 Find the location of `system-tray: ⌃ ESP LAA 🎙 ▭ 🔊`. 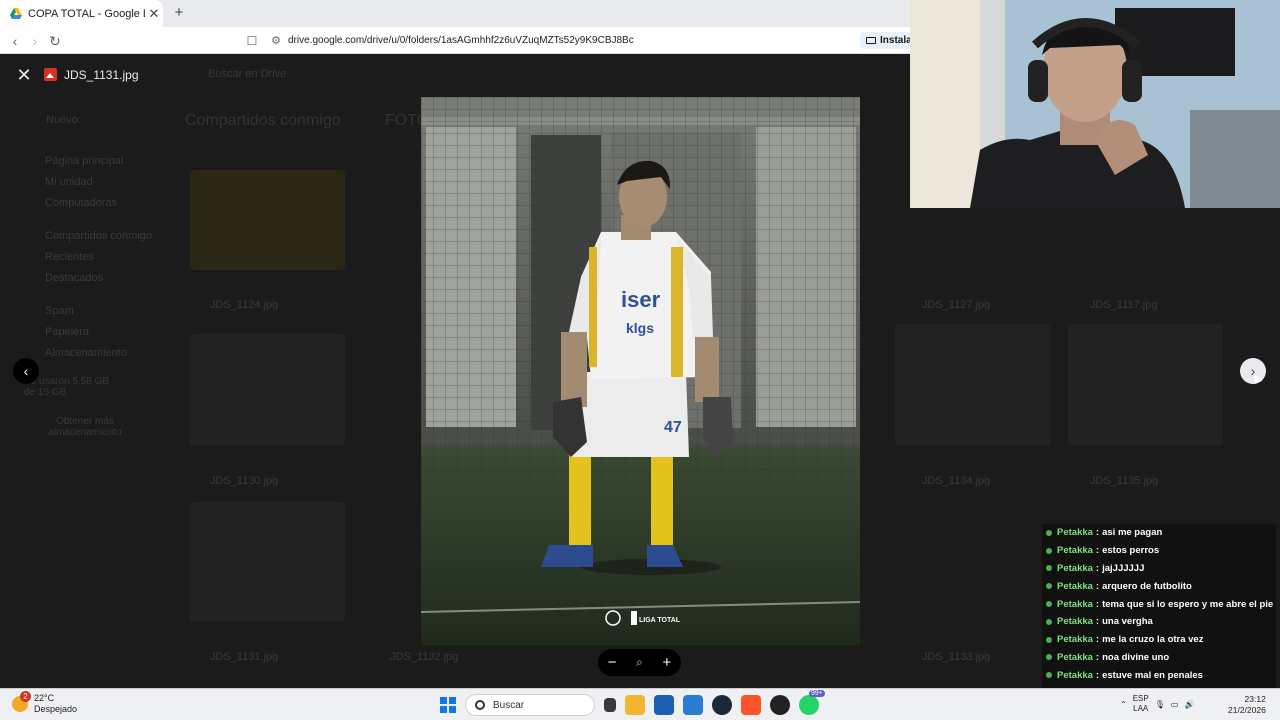

system-tray: ⌃ ESP LAA 🎙 ▭ 🔊 is located at coordinates (1157, 704).